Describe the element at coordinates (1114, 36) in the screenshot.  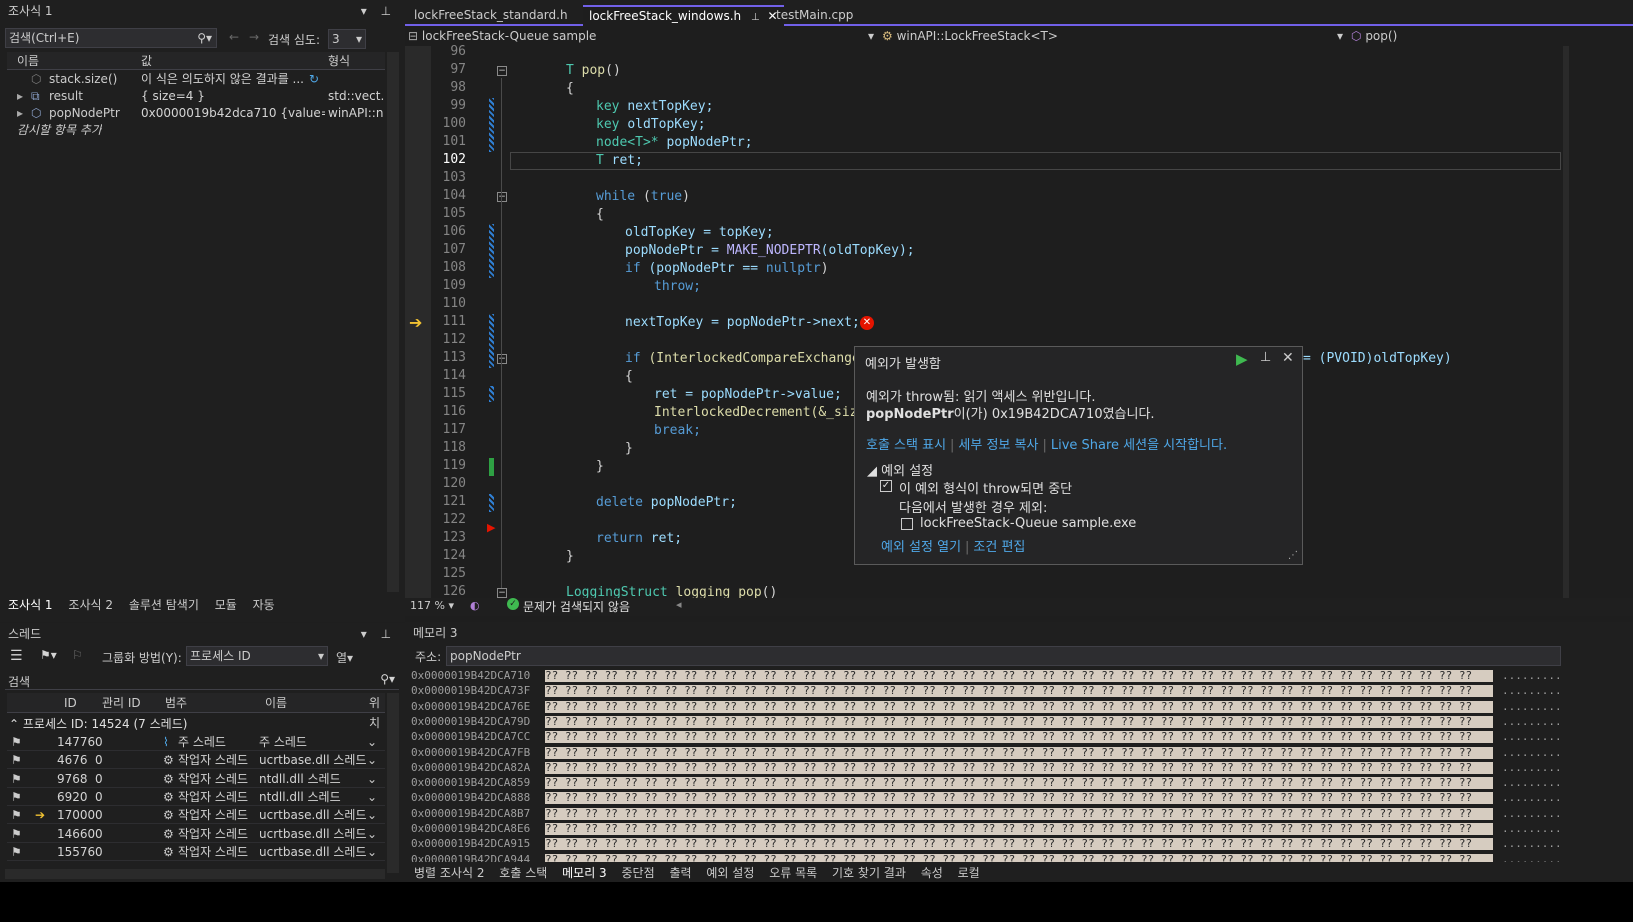
I see `nav-scope-dropdown: ⚙ winAPI::LockFreeStack<T> ▾` at that location.